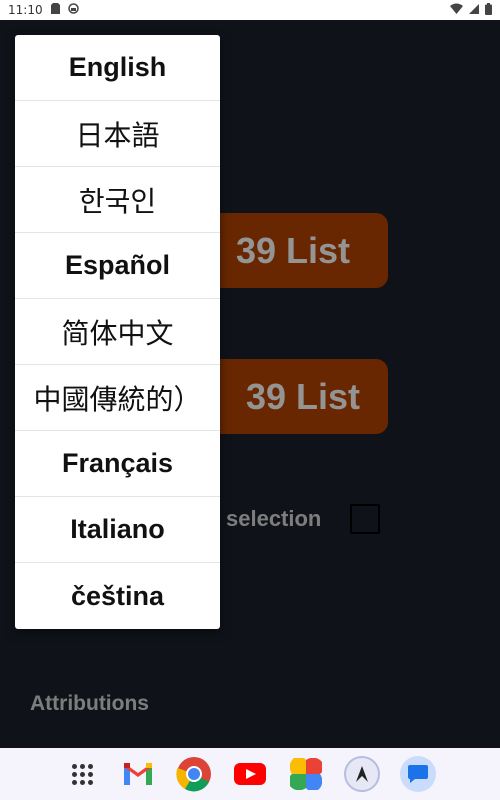  Describe the element at coordinates (117, 266) in the screenshot. I see `language-option-spanish: Español` at that location.